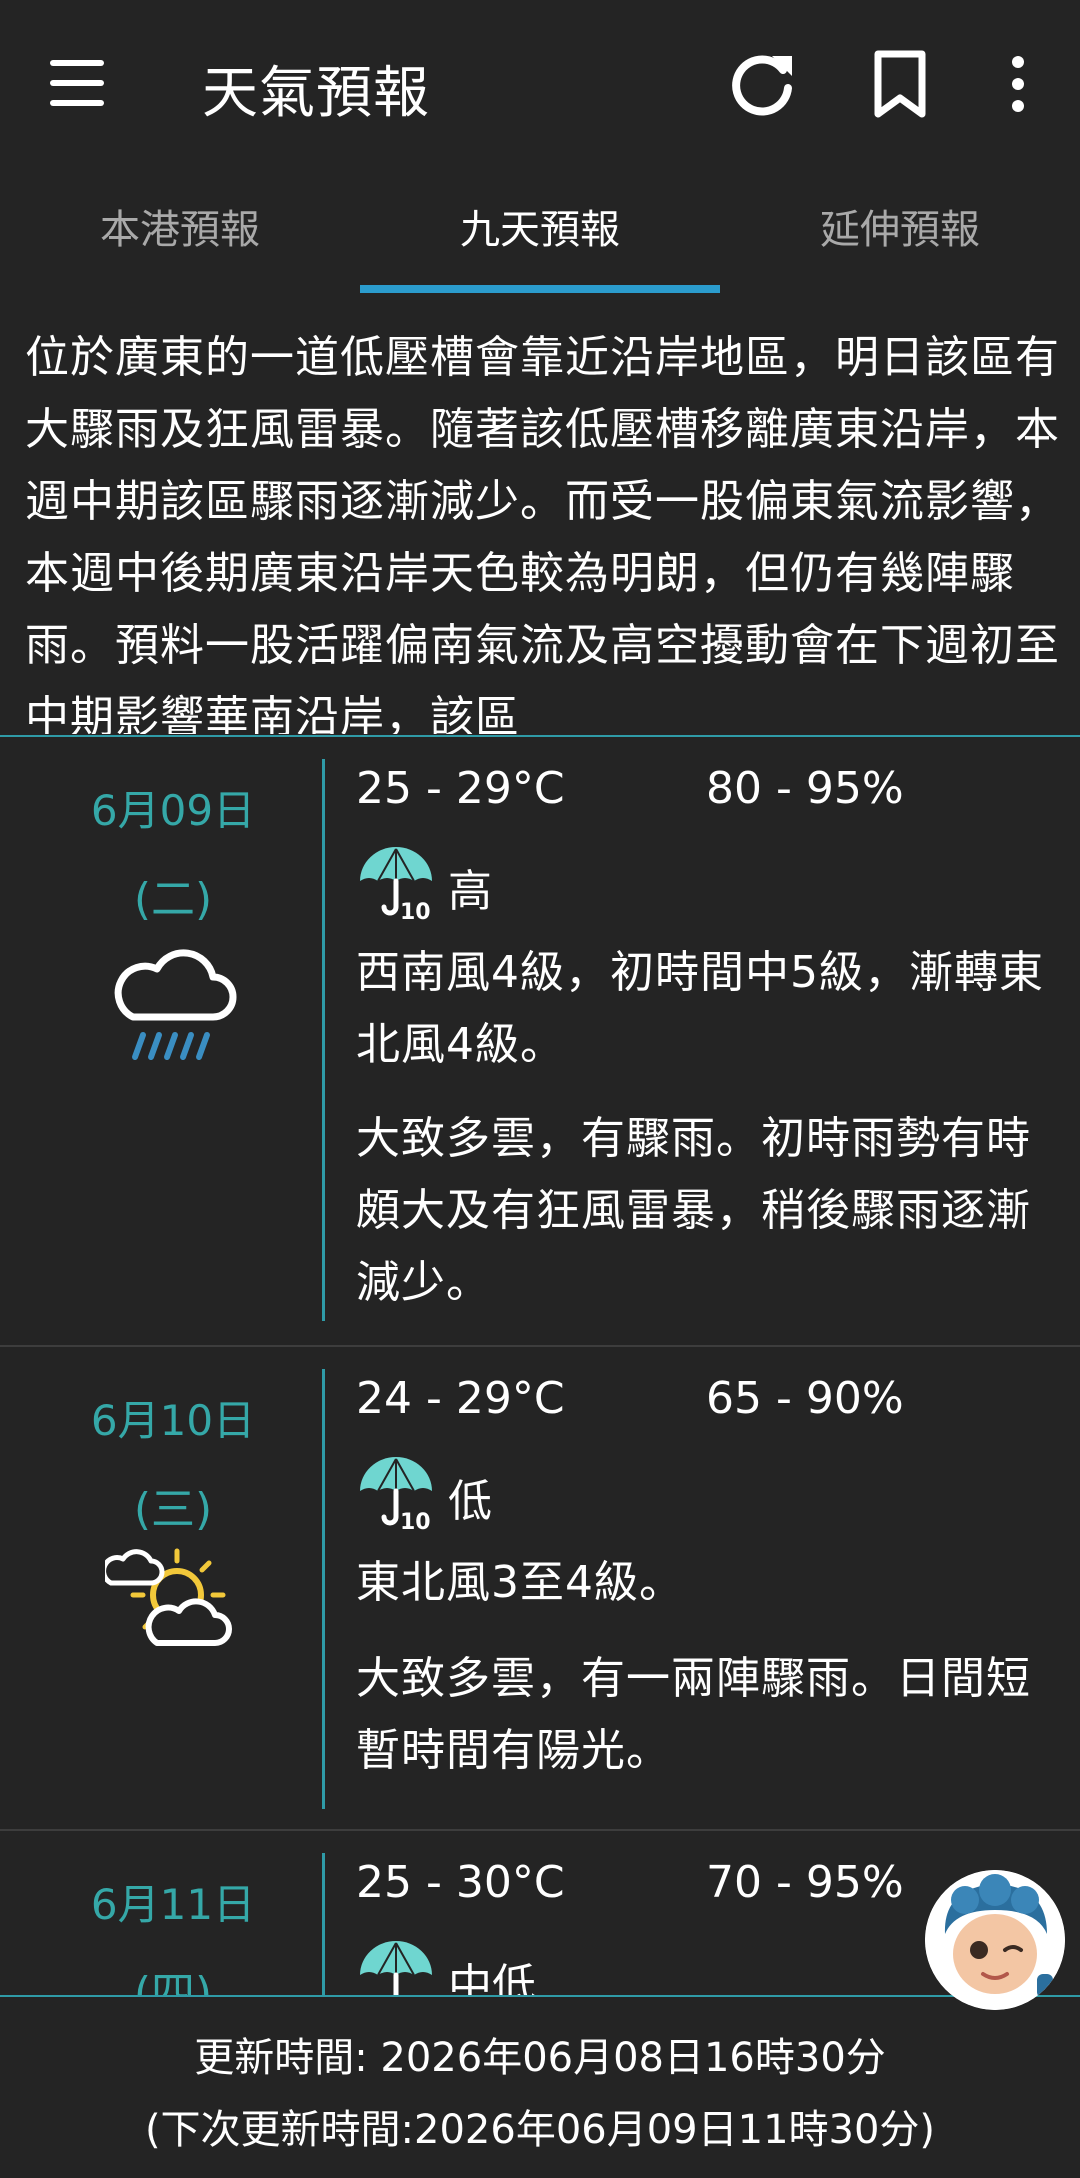  What do you see at coordinates (540, 2058) in the screenshot?
I see `update-time: 更新時間: 2026年06月08日16時30分` at bounding box center [540, 2058].